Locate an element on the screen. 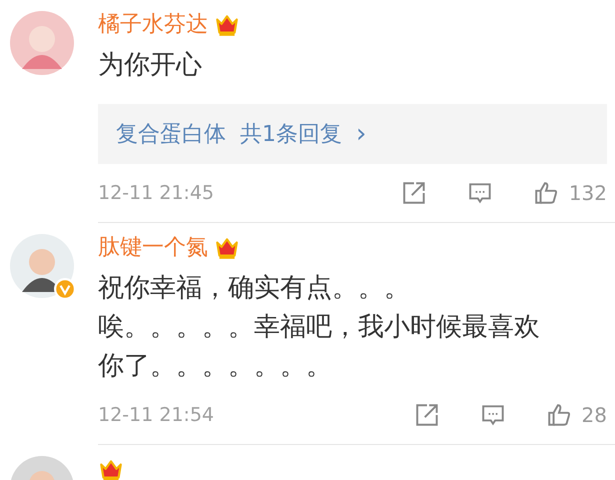 The width and height of the screenshot is (615, 480). like-count: 132 is located at coordinates (587, 193).